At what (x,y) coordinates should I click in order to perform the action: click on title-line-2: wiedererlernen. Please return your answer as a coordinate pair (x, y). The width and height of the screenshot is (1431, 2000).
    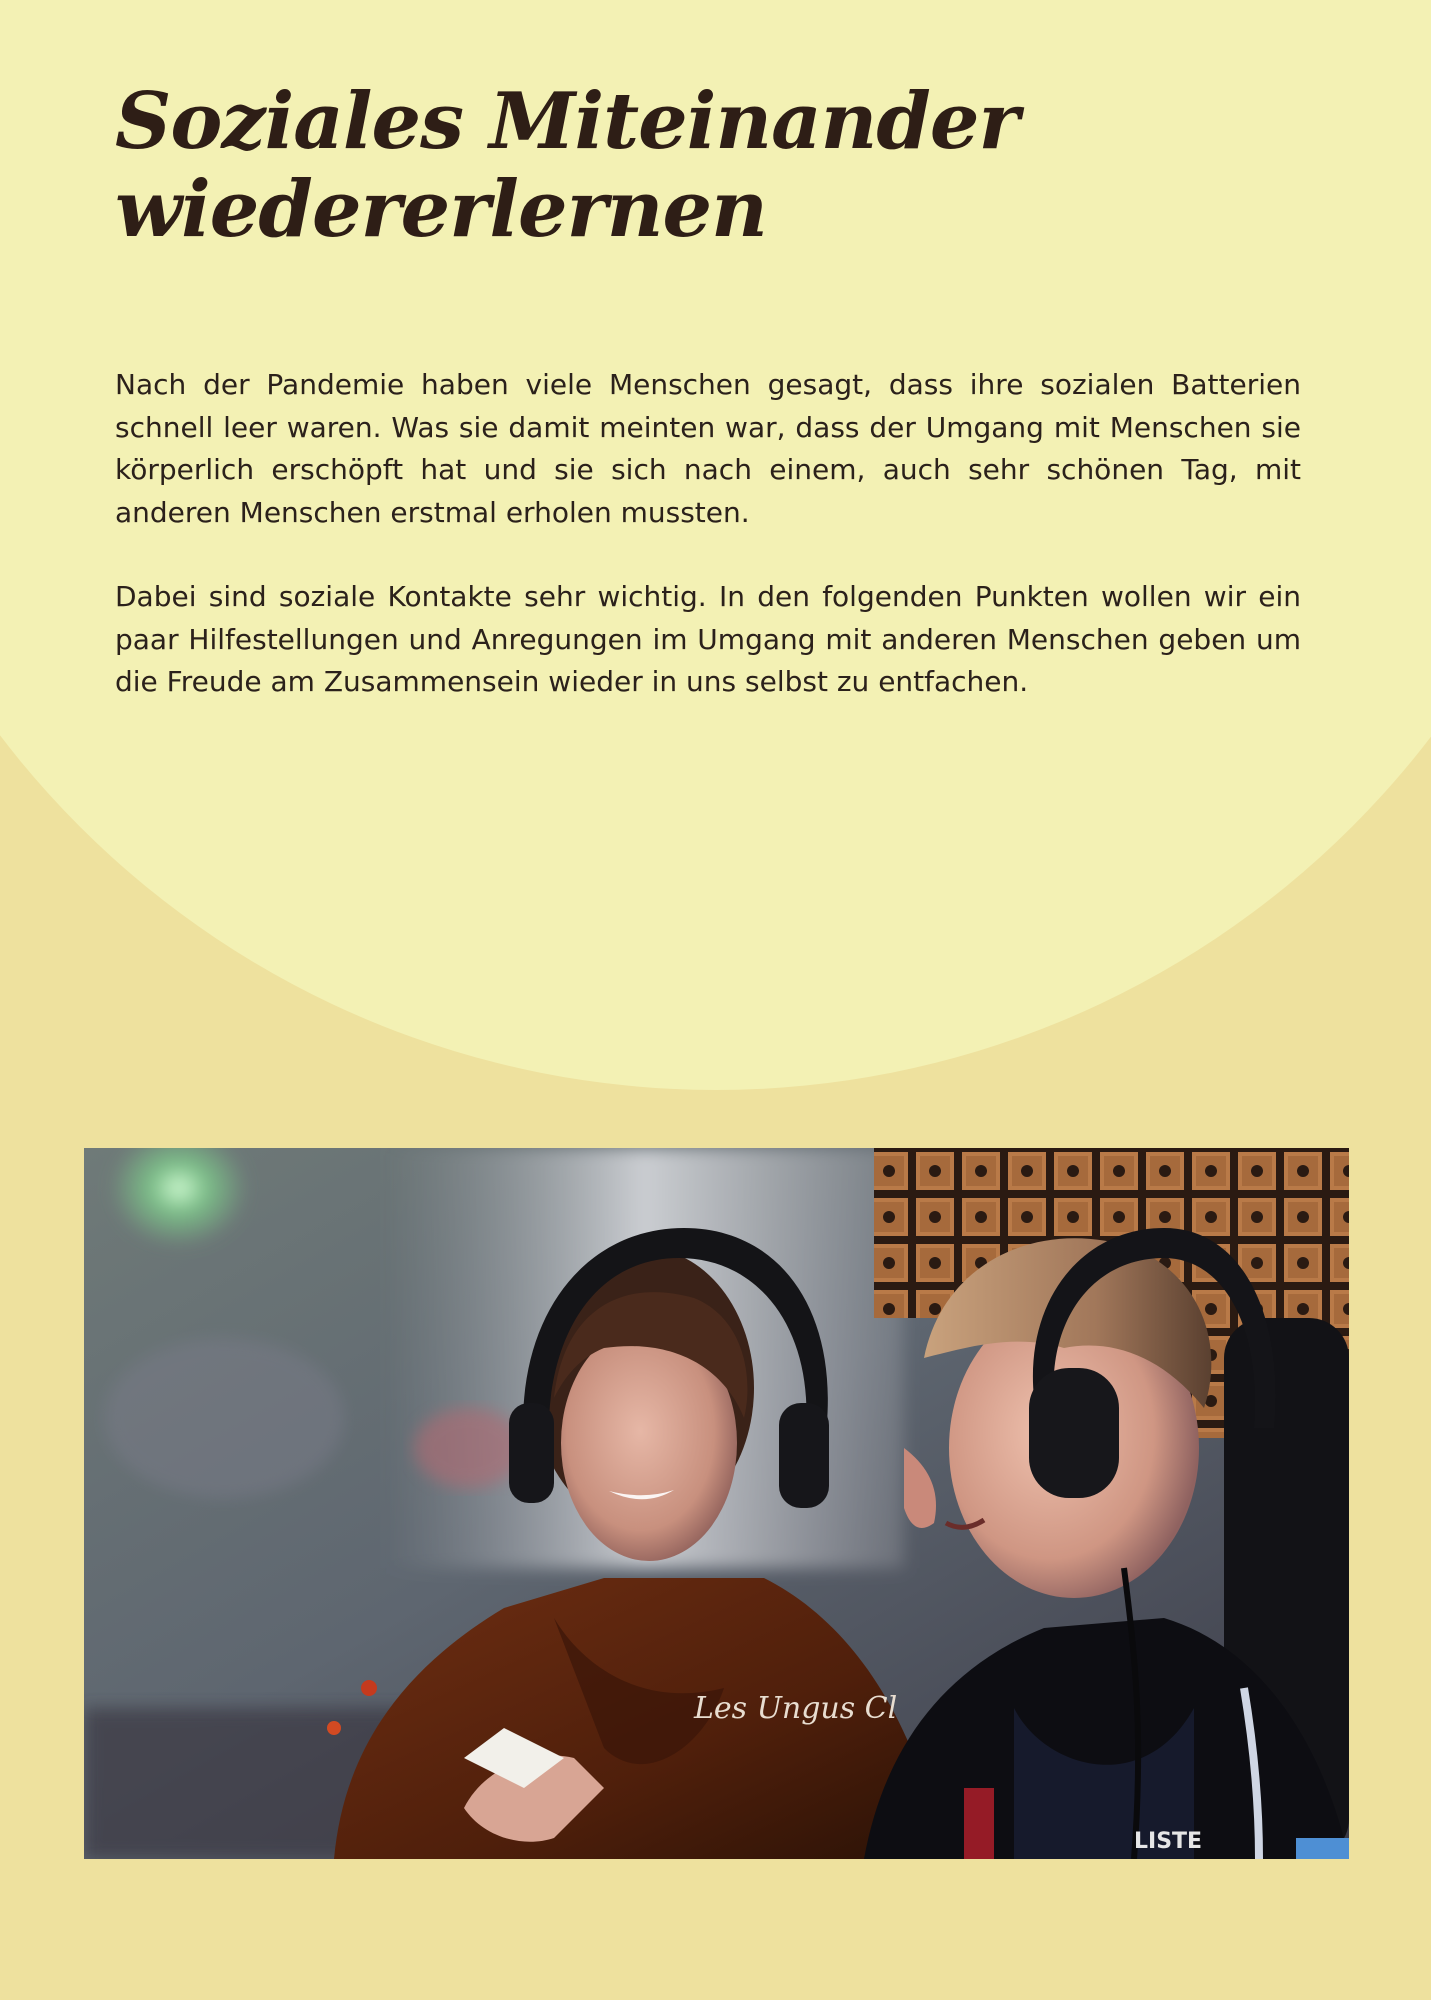
    Looking at the image, I should click on (441, 209).